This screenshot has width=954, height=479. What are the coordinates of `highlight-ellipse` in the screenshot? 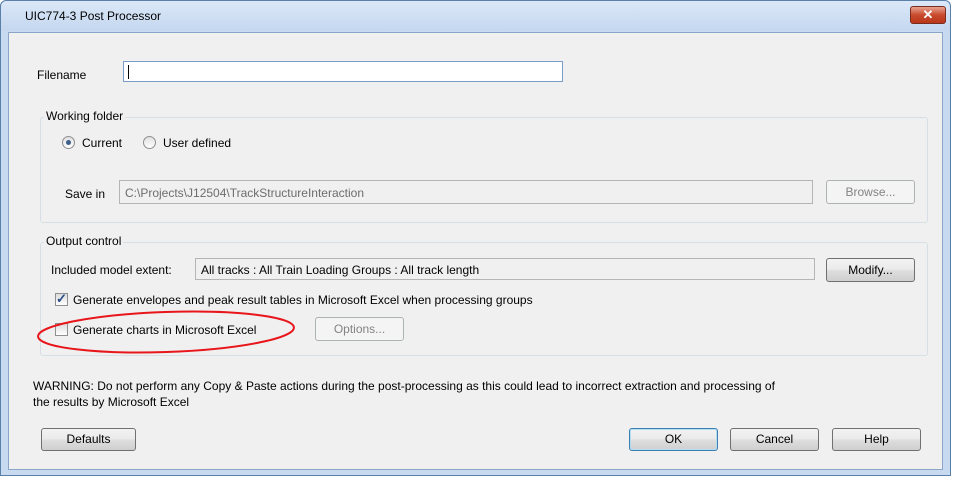 It's located at (166, 332).